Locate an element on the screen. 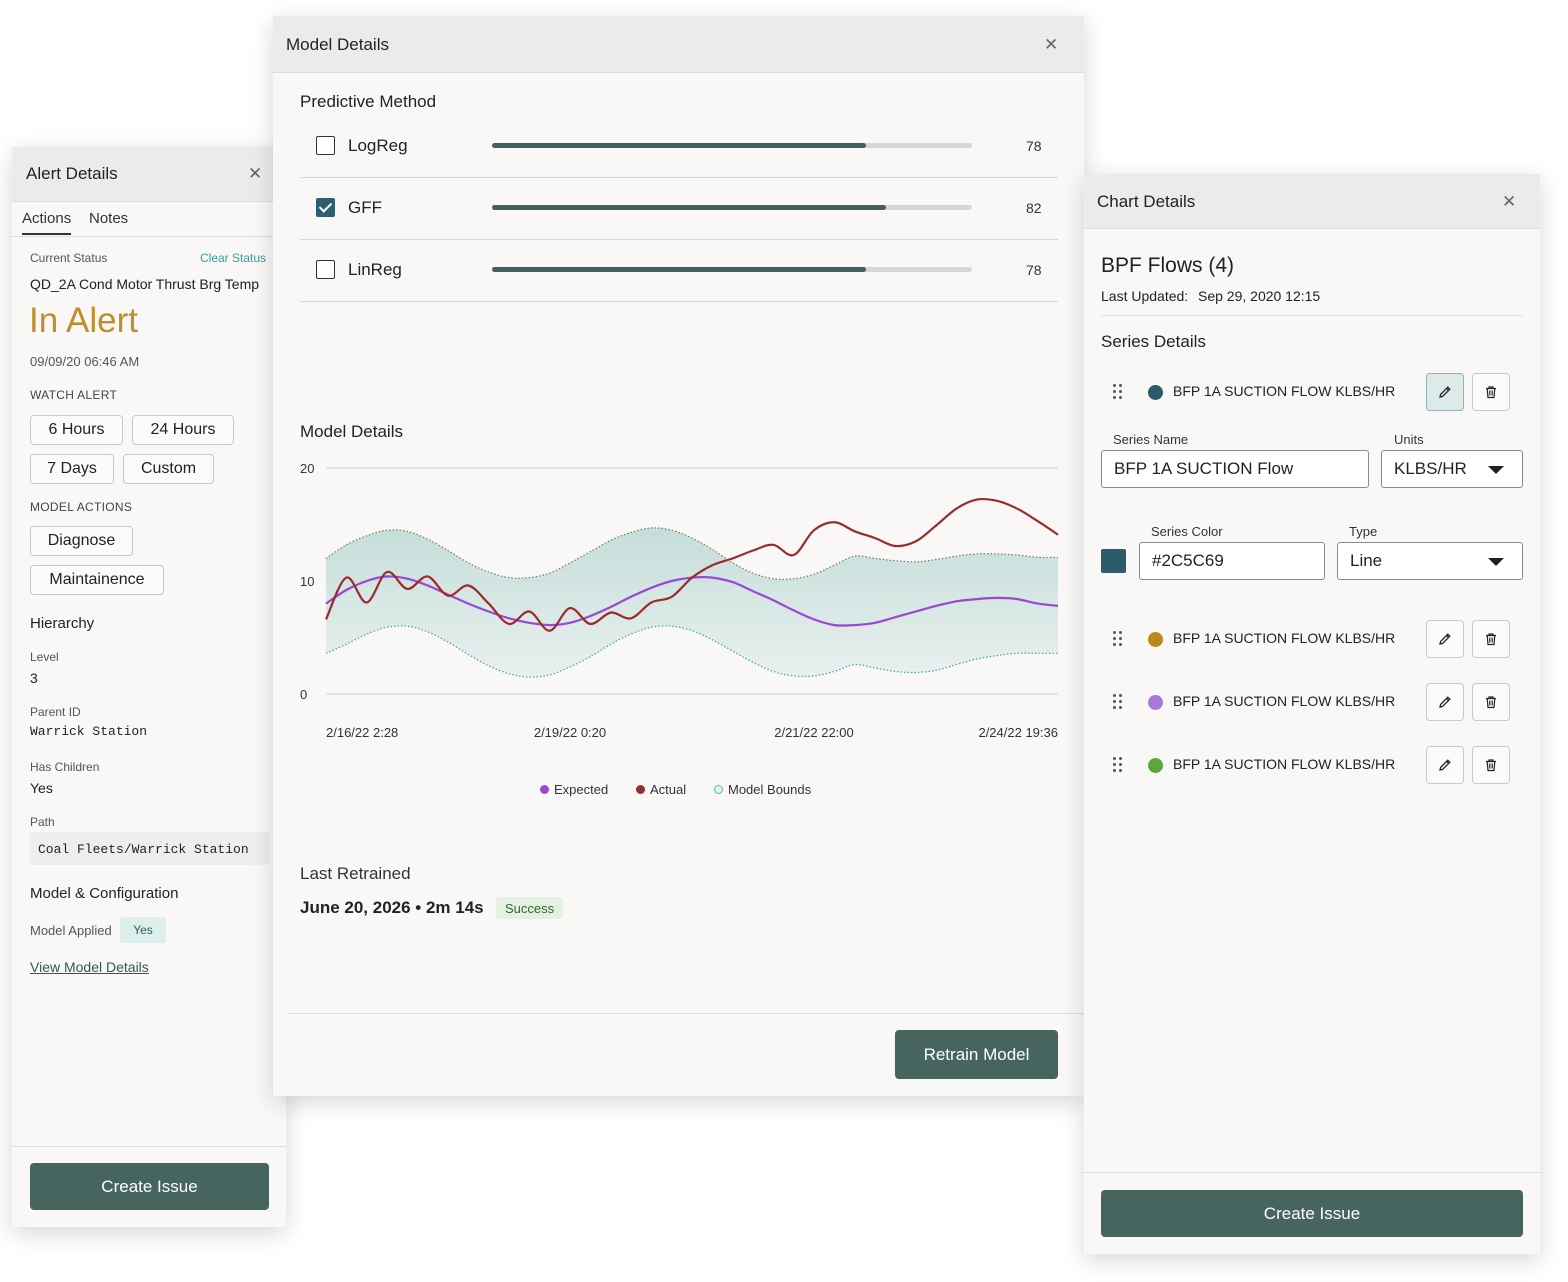  legend-bounds-label: Model Bounds is located at coordinates (770, 789).